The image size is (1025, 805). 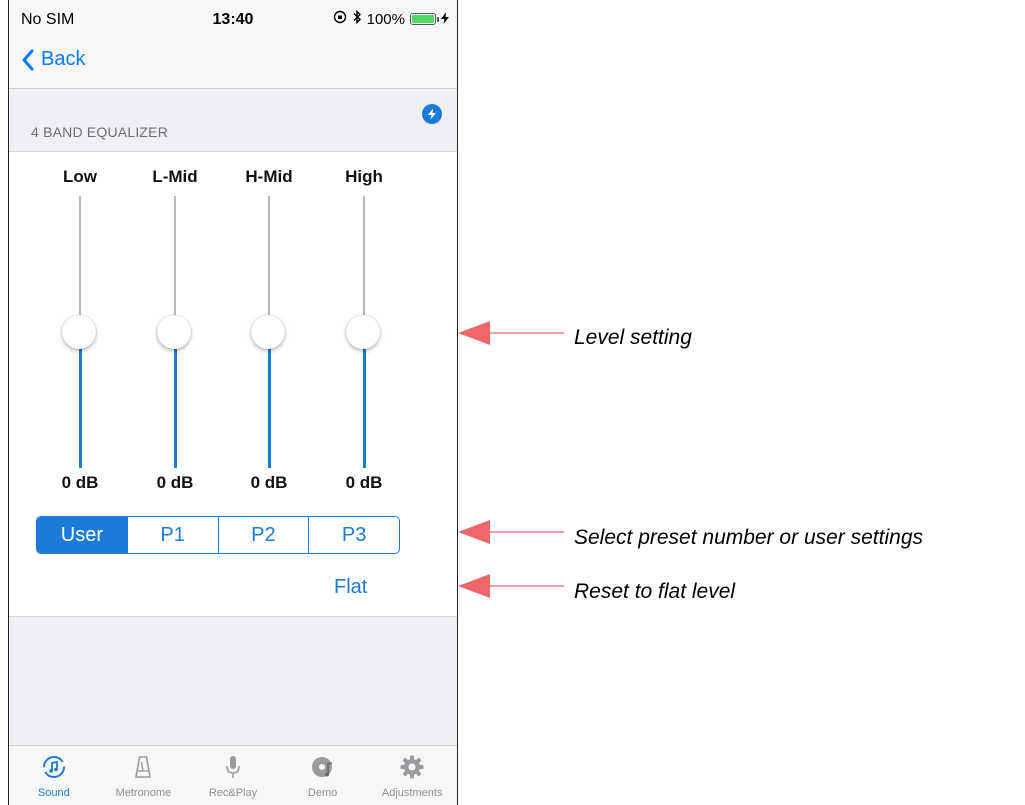 I want to click on band-value-l-mid: 0 dB, so click(x=175, y=482).